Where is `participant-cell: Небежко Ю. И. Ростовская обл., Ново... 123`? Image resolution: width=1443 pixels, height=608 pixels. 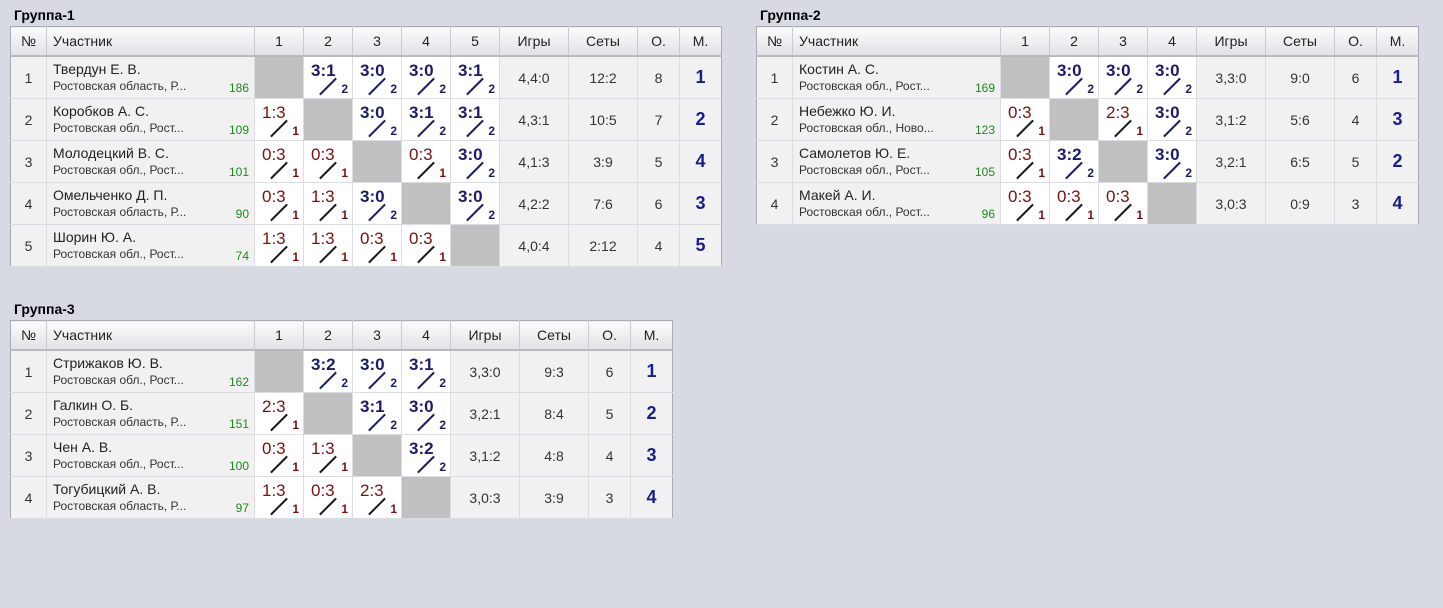
participant-cell: Небежко Ю. И. Ростовская обл., Ново... 123 is located at coordinates (896, 119).